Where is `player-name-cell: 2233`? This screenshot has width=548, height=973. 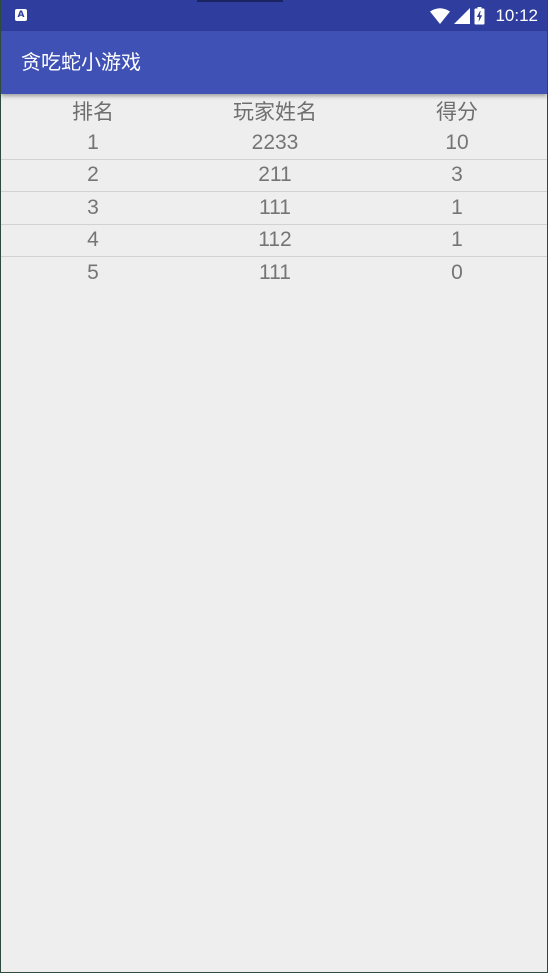
player-name-cell: 2233 is located at coordinates (275, 142).